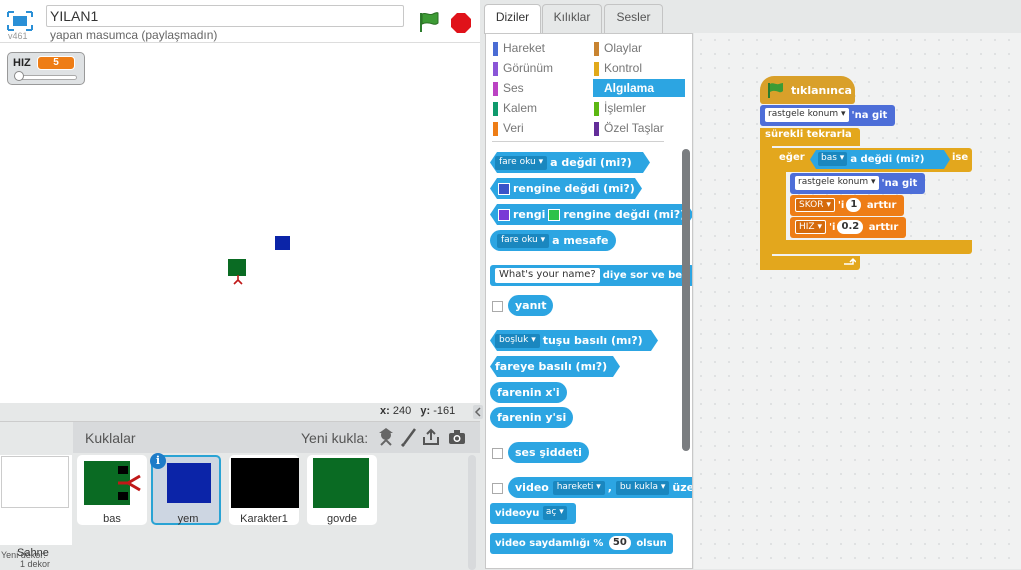 This screenshot has width=1021, height=570. Describe the element at coordinates (854, 205) in the screenshot. I see `number-input: 1` at that location.